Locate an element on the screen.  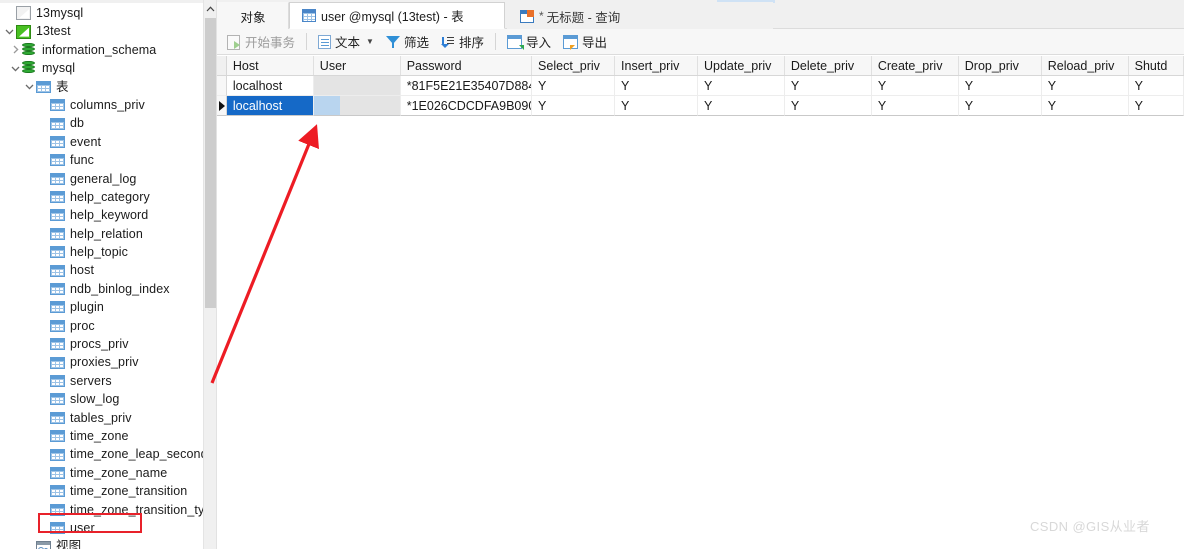
tree-item-time_zone_transition_type: time_zone_transition_type is located at coordinates (101, 510).